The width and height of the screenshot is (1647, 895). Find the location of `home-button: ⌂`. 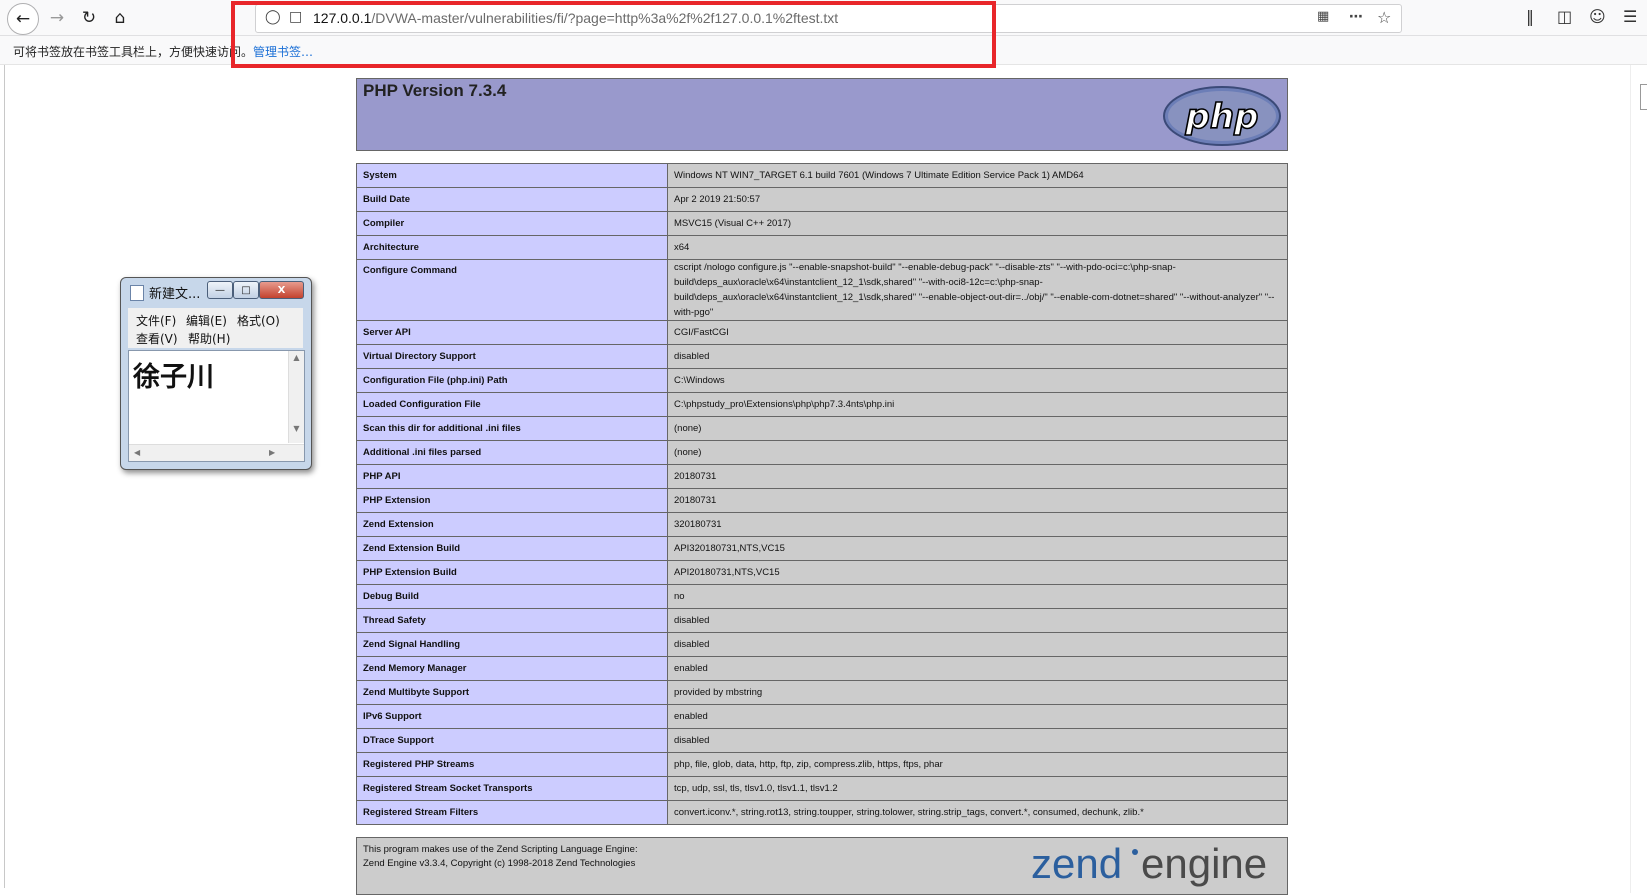

home-button: ⌂ is located at coordinates (120, 18).